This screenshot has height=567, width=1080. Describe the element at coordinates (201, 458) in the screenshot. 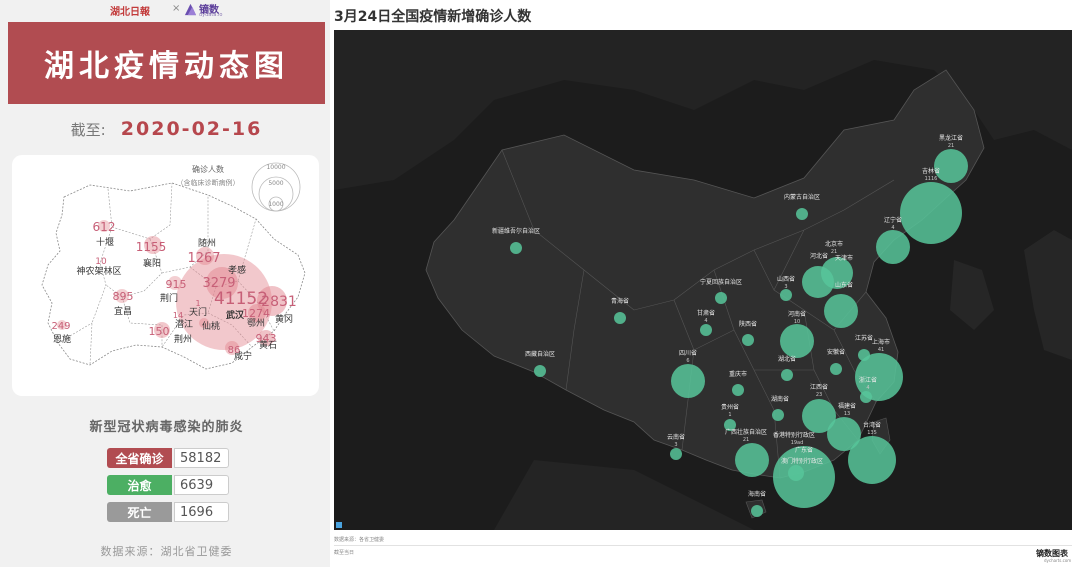

I see `stat-confirmed-value: 58182` at that location.